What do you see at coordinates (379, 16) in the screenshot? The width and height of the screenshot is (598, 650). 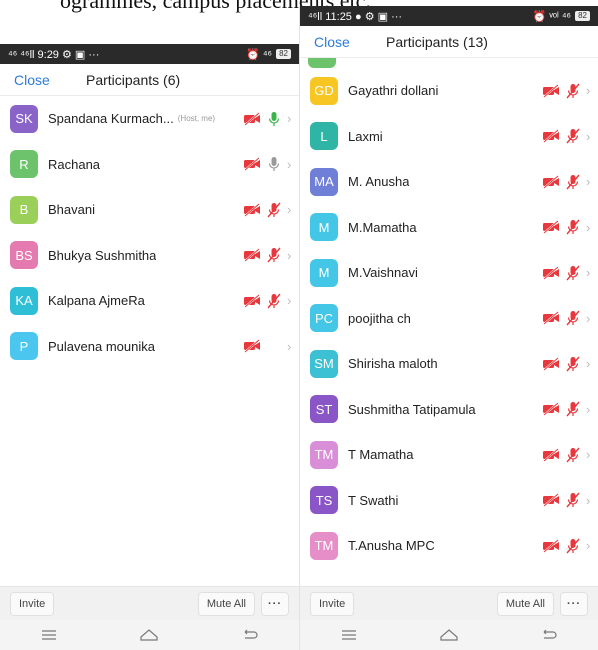 I see `status-notification-icons: ● ⚙ ▣ ···` at bounding box center [379, 16].